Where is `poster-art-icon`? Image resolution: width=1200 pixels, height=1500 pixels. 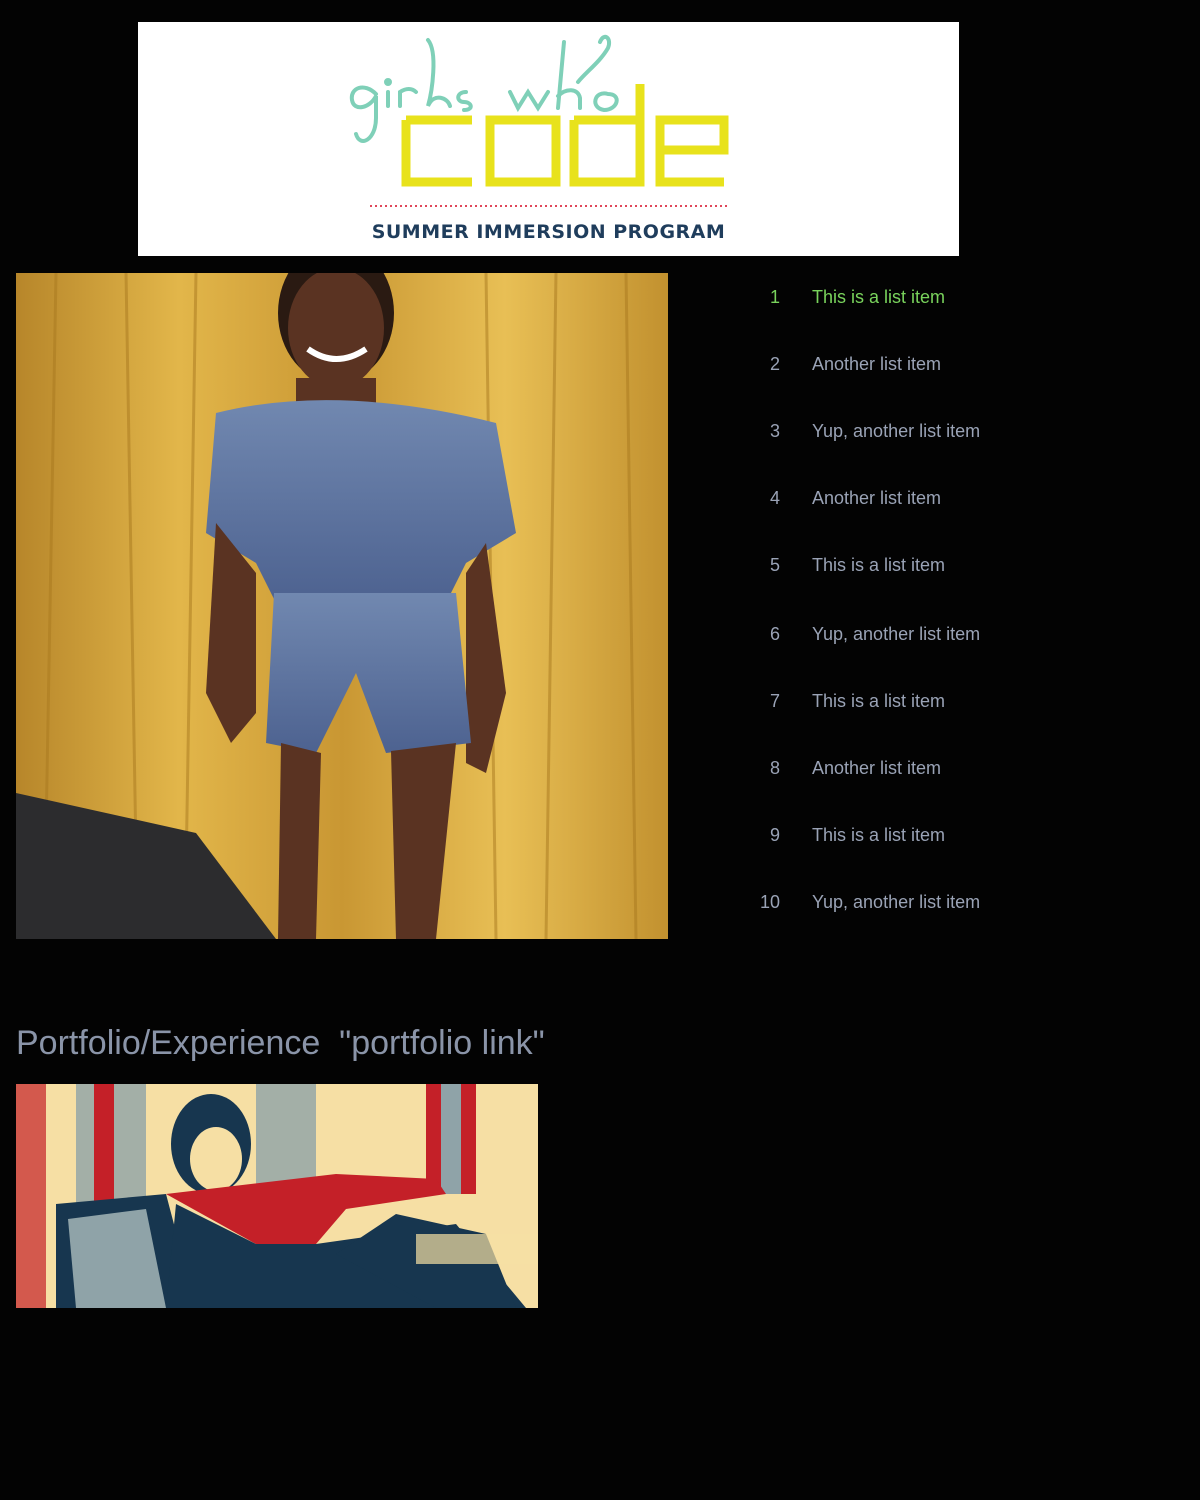 poster-art-icon is located at coordinates (277, 1196).